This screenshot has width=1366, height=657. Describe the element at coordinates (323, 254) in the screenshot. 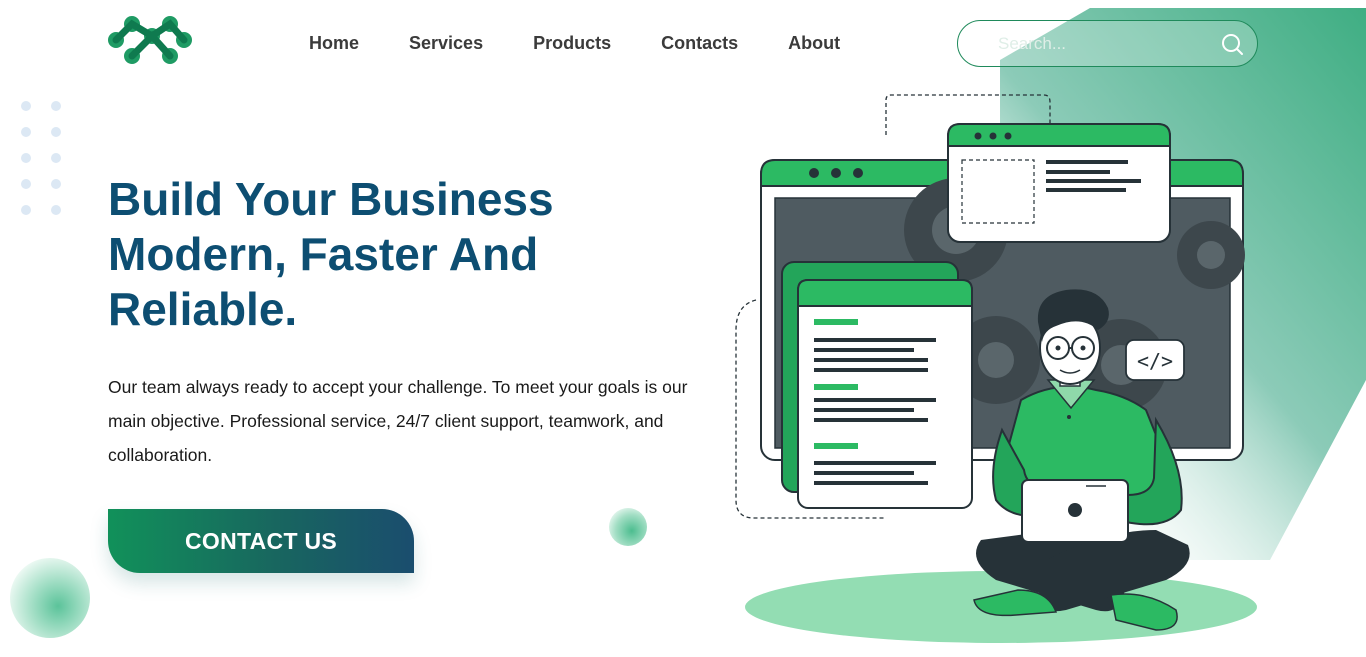

I see `headline-line-2: Modern, Faster And` at that location.